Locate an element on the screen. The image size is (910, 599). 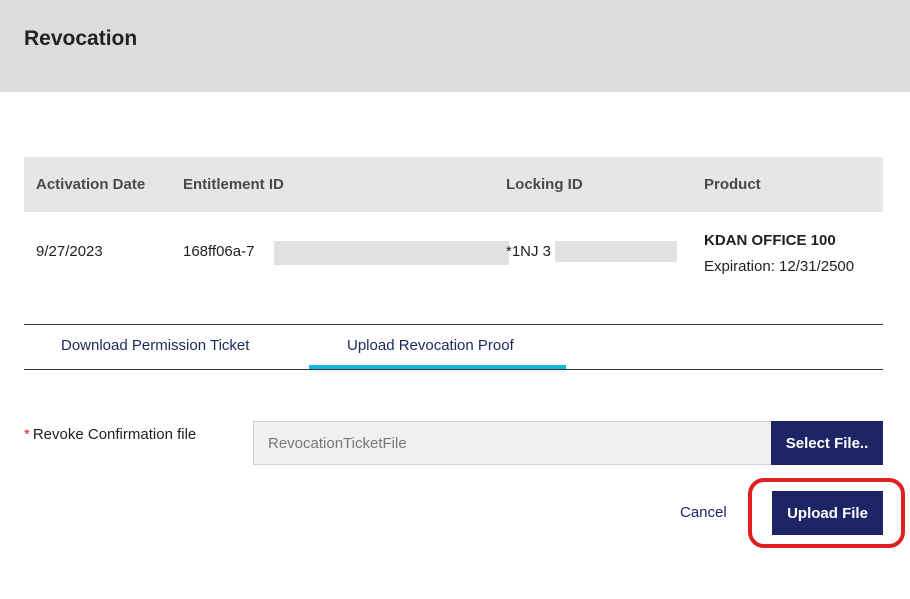
revoke-confirmation-label: * Revoke Confirmation file is located at coordinates (110, 434).